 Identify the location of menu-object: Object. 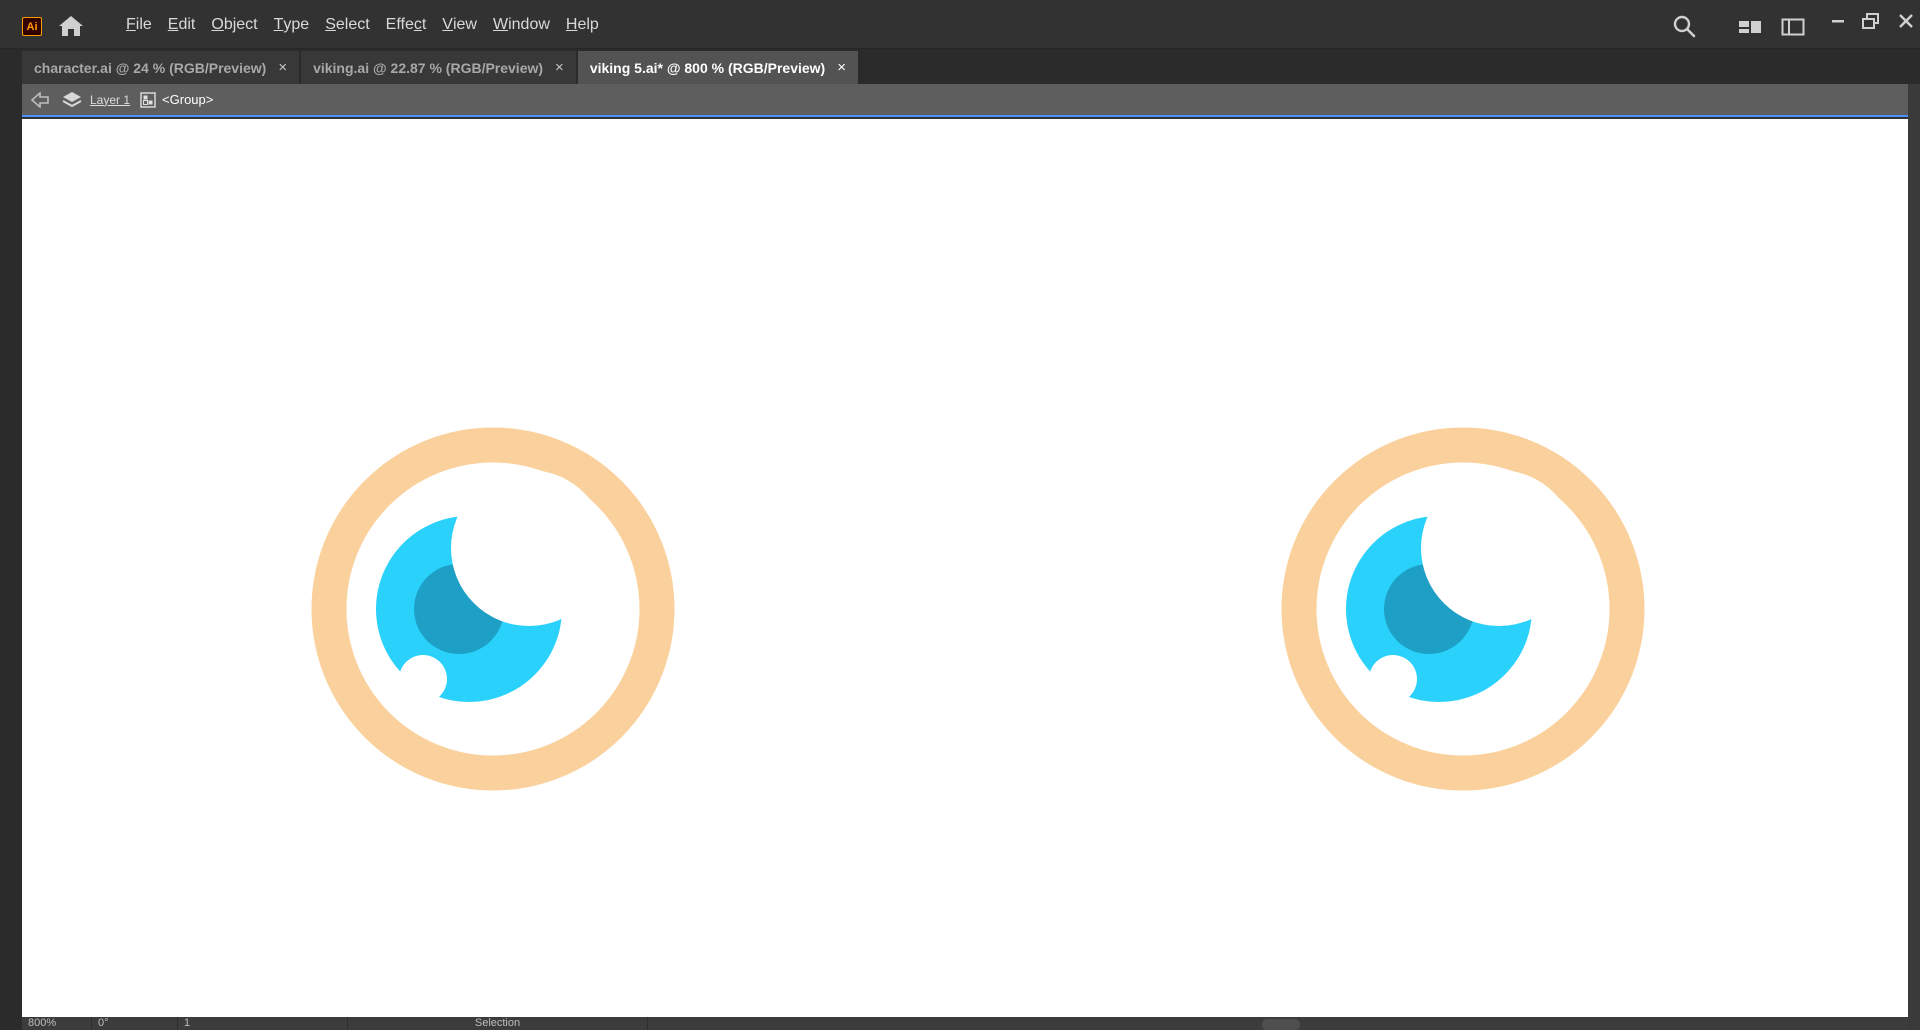
(234, 24).